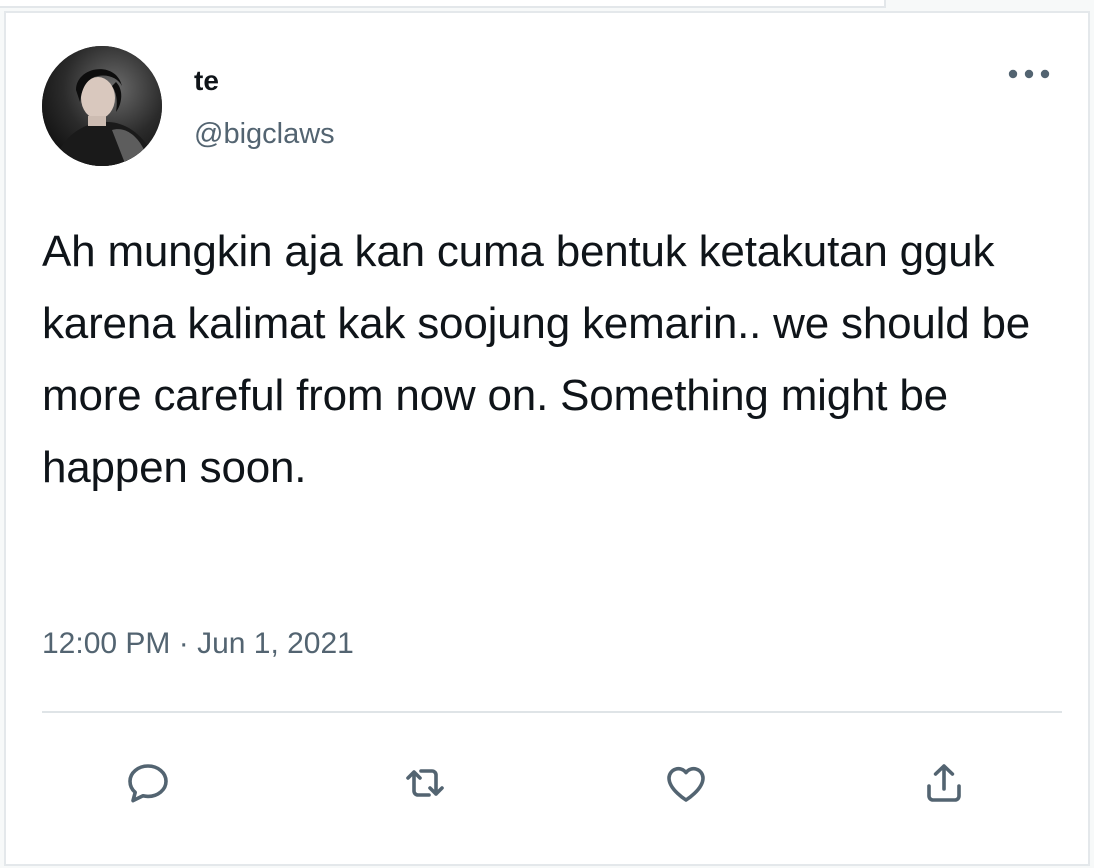 The image size is (1094, 868). Describe the element at coordinates (198, 644) in the screenshot. I see `tweet-timestamp: 12:00 PM · Jun 1, 2021` at that location.